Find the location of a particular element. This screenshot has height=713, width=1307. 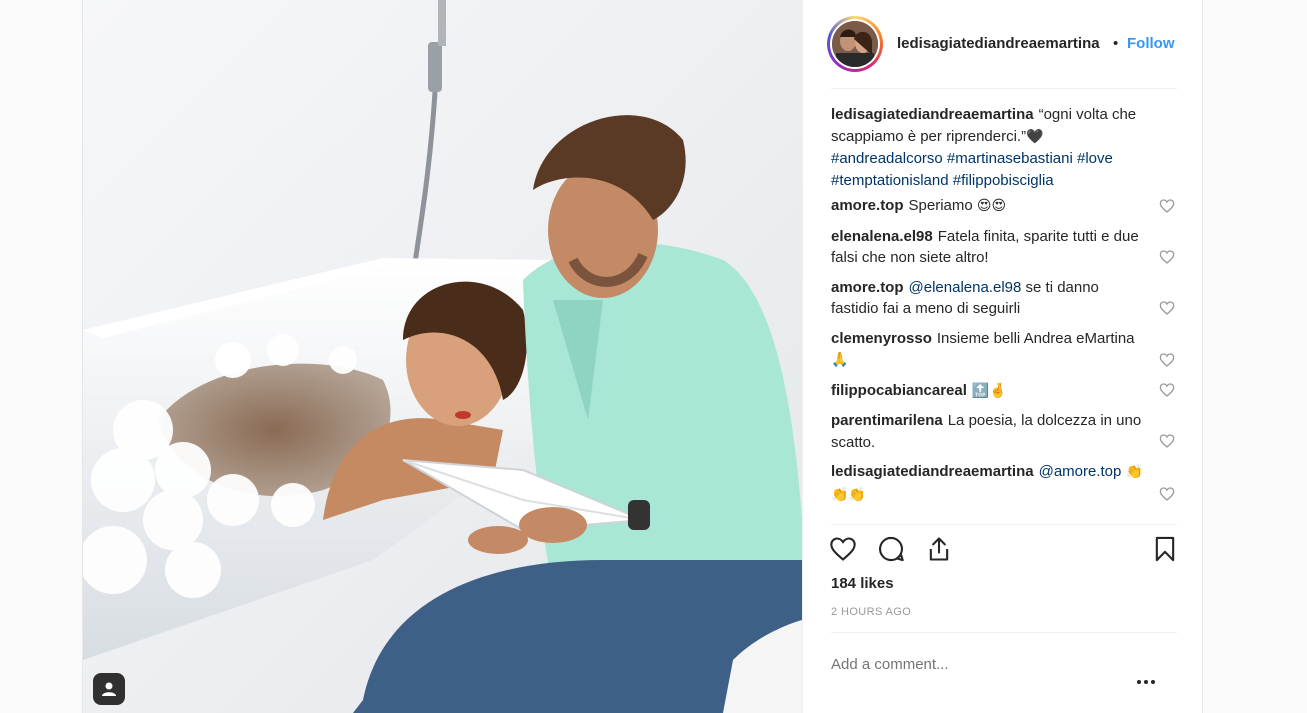

comment: amore.top Speriamo 😍😍 is located at coordinates (1004, 206).